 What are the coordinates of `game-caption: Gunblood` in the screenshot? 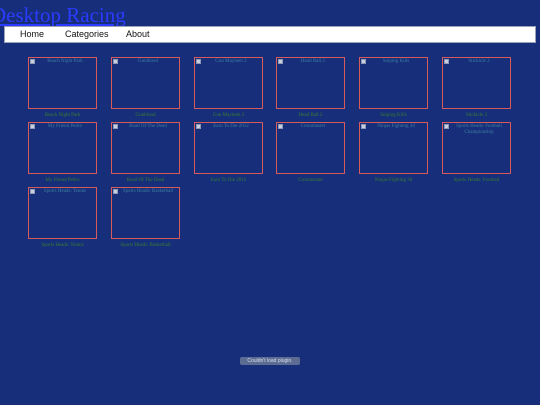 It's located at (145, 116).